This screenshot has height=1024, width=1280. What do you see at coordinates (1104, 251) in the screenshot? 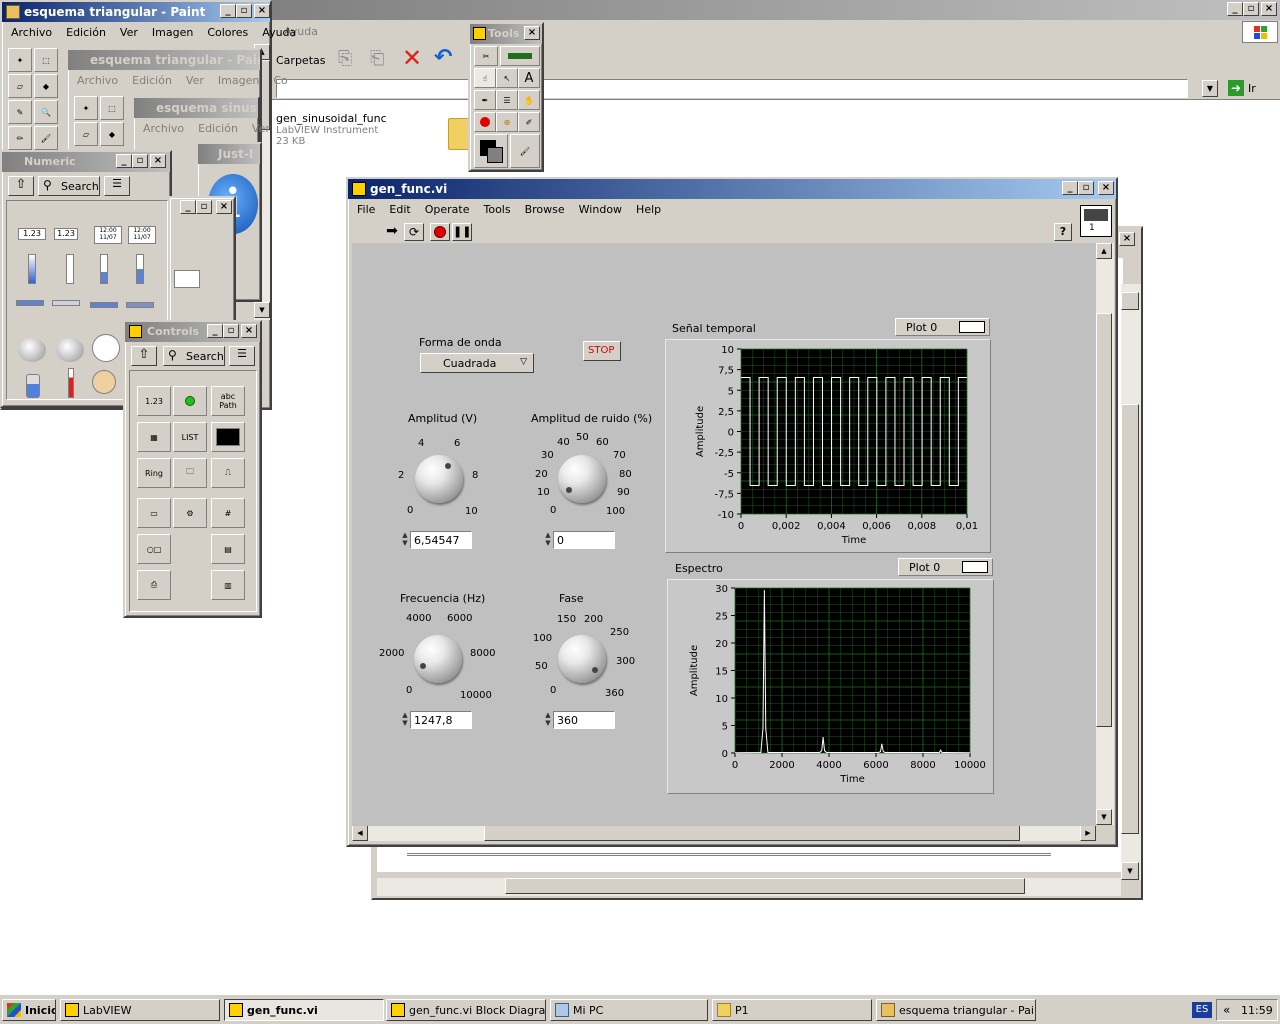
I see `vi-scroll-up-icon: ▲` at bounding box center [1104, 251].